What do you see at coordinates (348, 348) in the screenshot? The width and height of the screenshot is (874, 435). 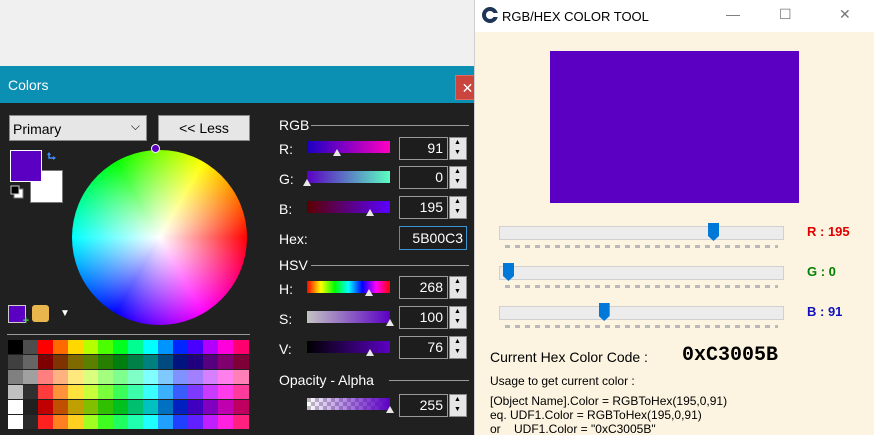 I see `value-slider` at bounding box center [348, 348].